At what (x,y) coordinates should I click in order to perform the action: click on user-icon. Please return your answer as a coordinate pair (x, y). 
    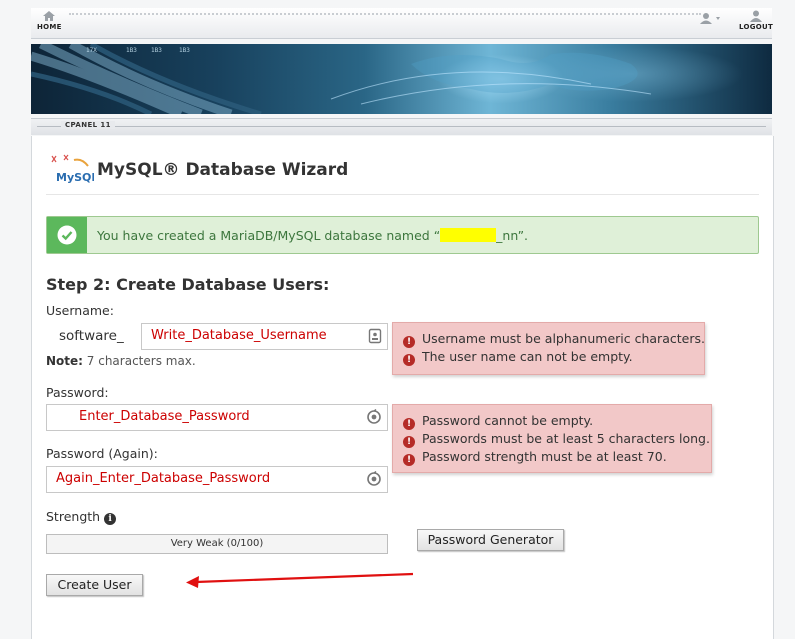
    Looking at the image, I should click on (710, 18).